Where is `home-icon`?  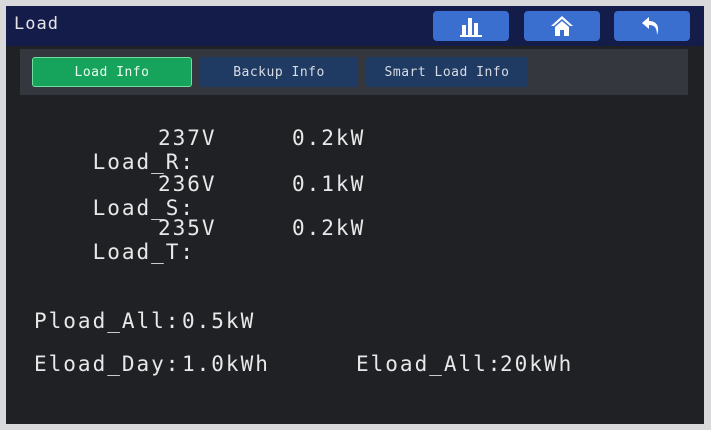
home-icon is located at coordinates (562, 26).